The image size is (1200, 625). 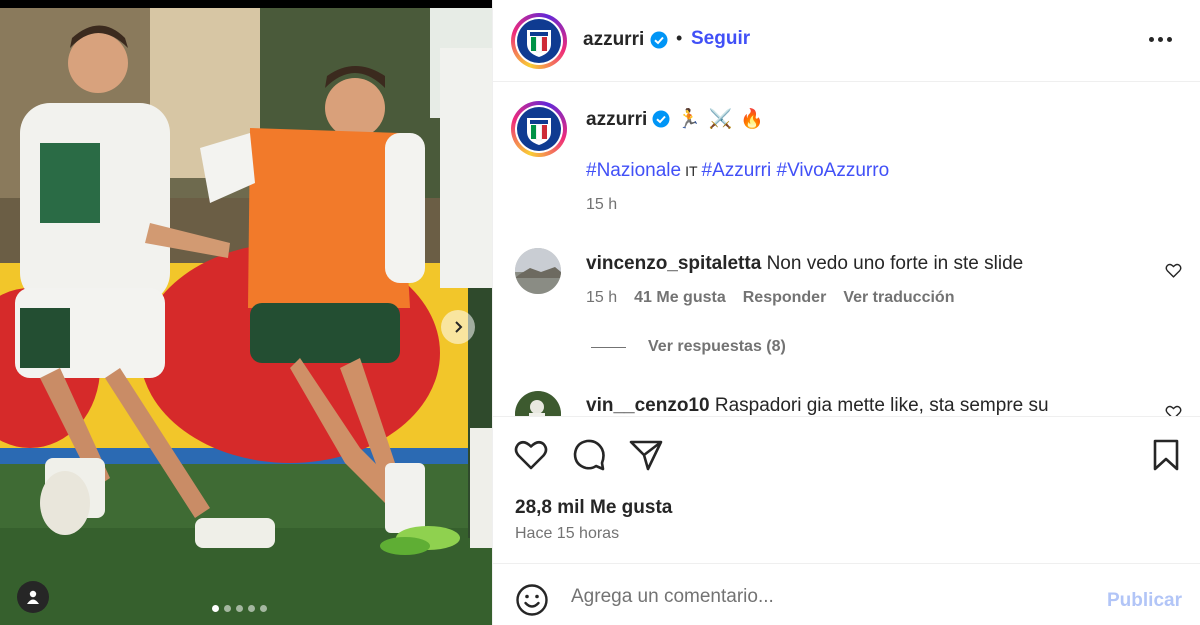 I want to click on emoji-picker-icon, so click(x=532, y=600).